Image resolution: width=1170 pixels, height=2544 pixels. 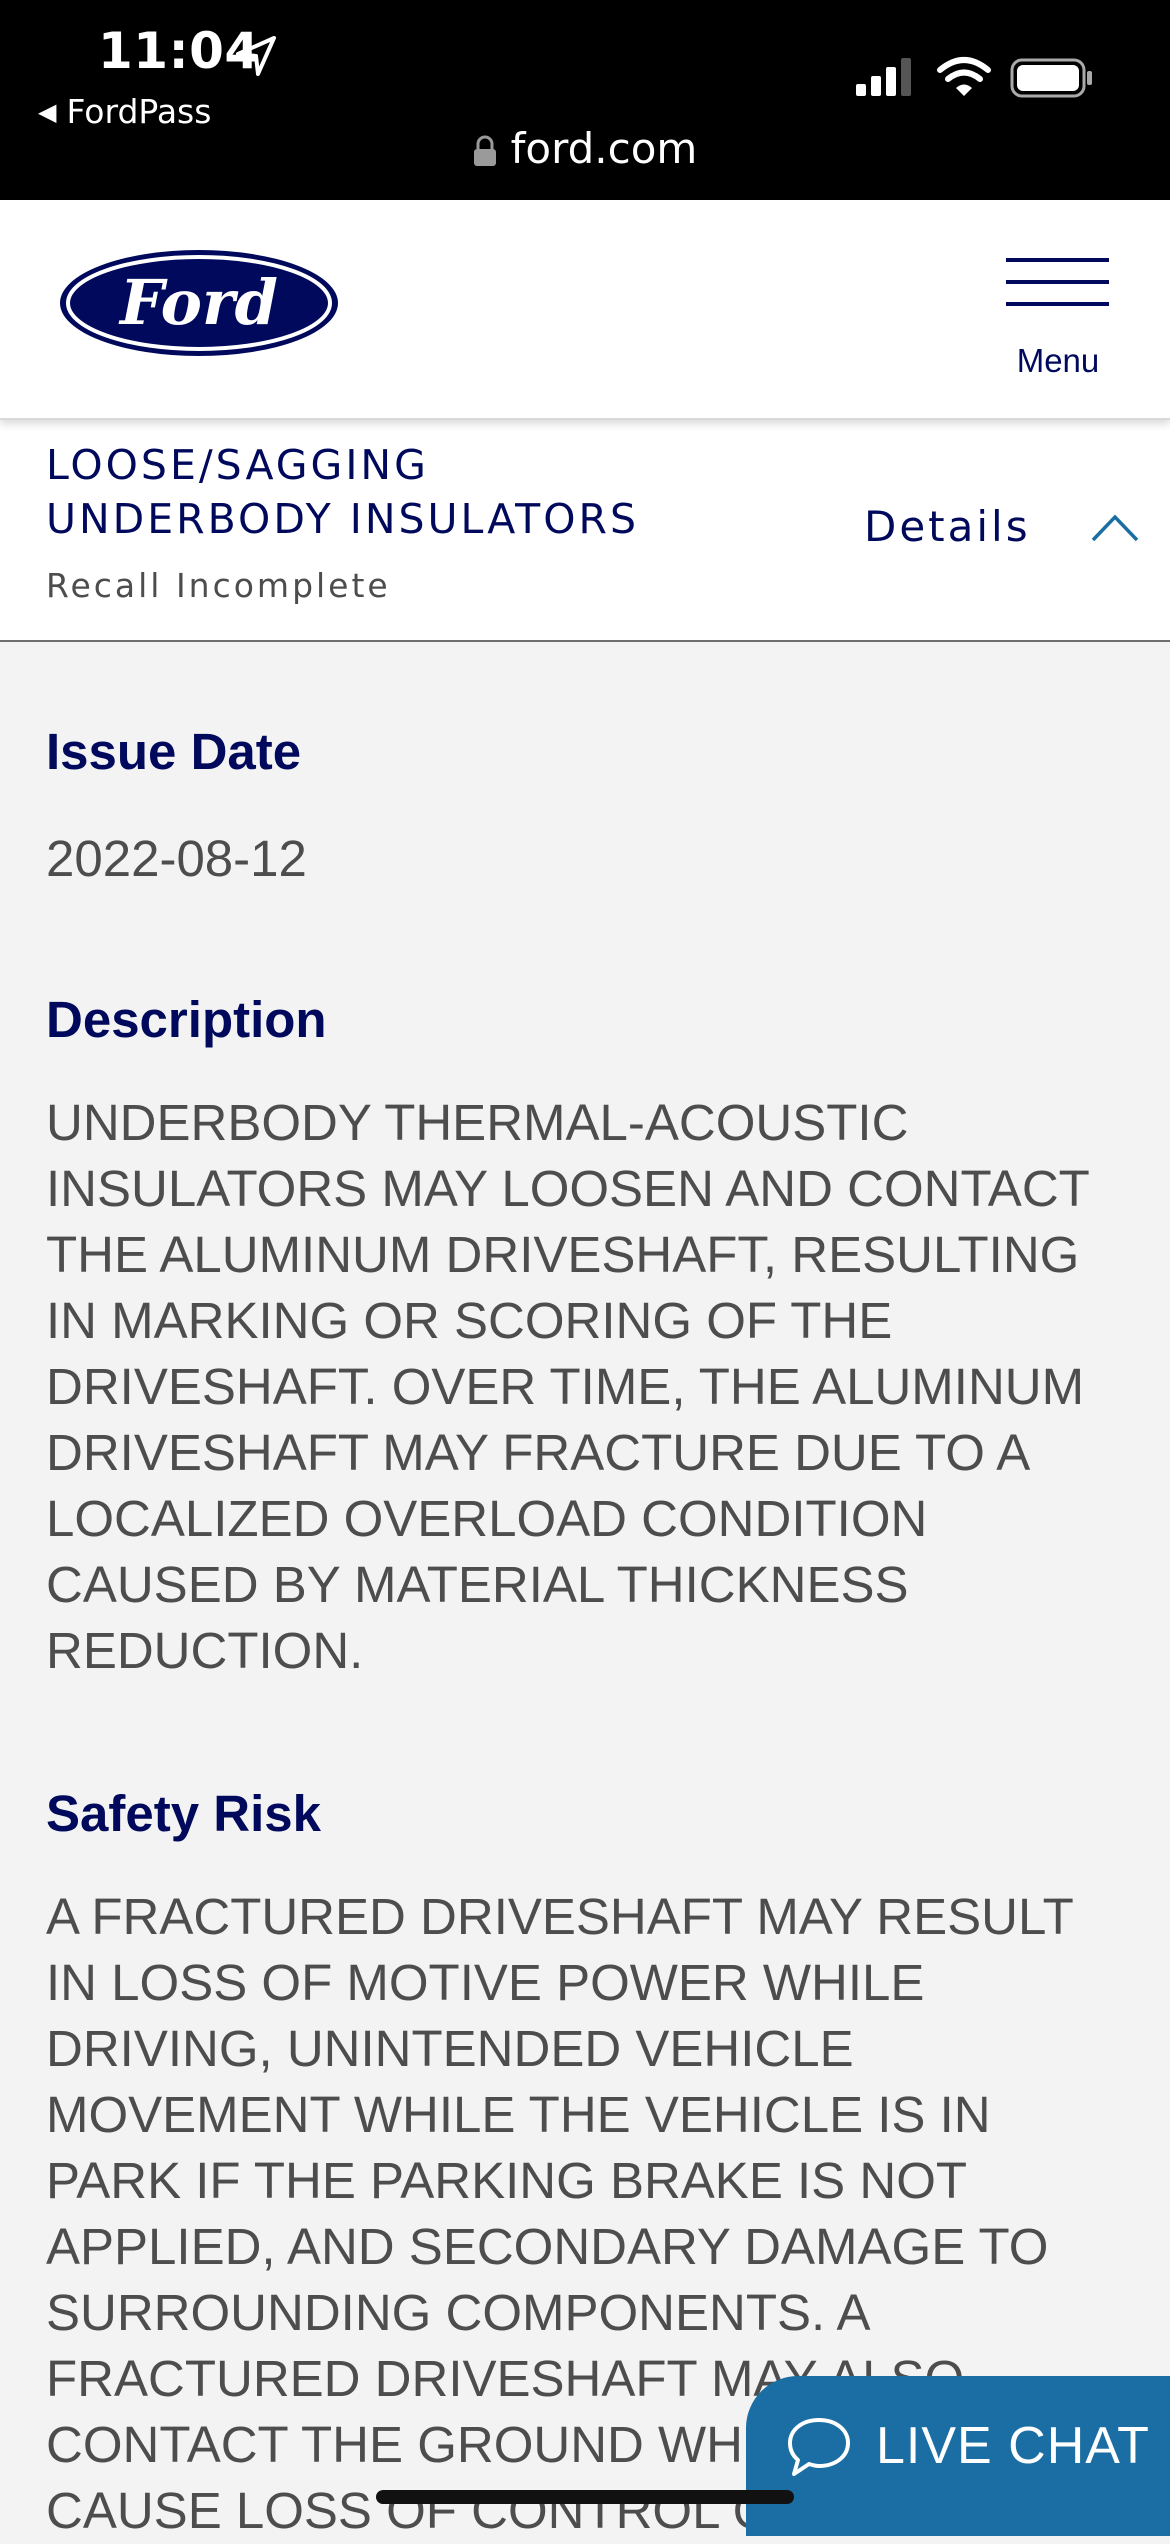 What do you see at coordinates (1055, 321) in the screenshot?
I see `menu-button: Menu` at bounding box center [1055, 321].